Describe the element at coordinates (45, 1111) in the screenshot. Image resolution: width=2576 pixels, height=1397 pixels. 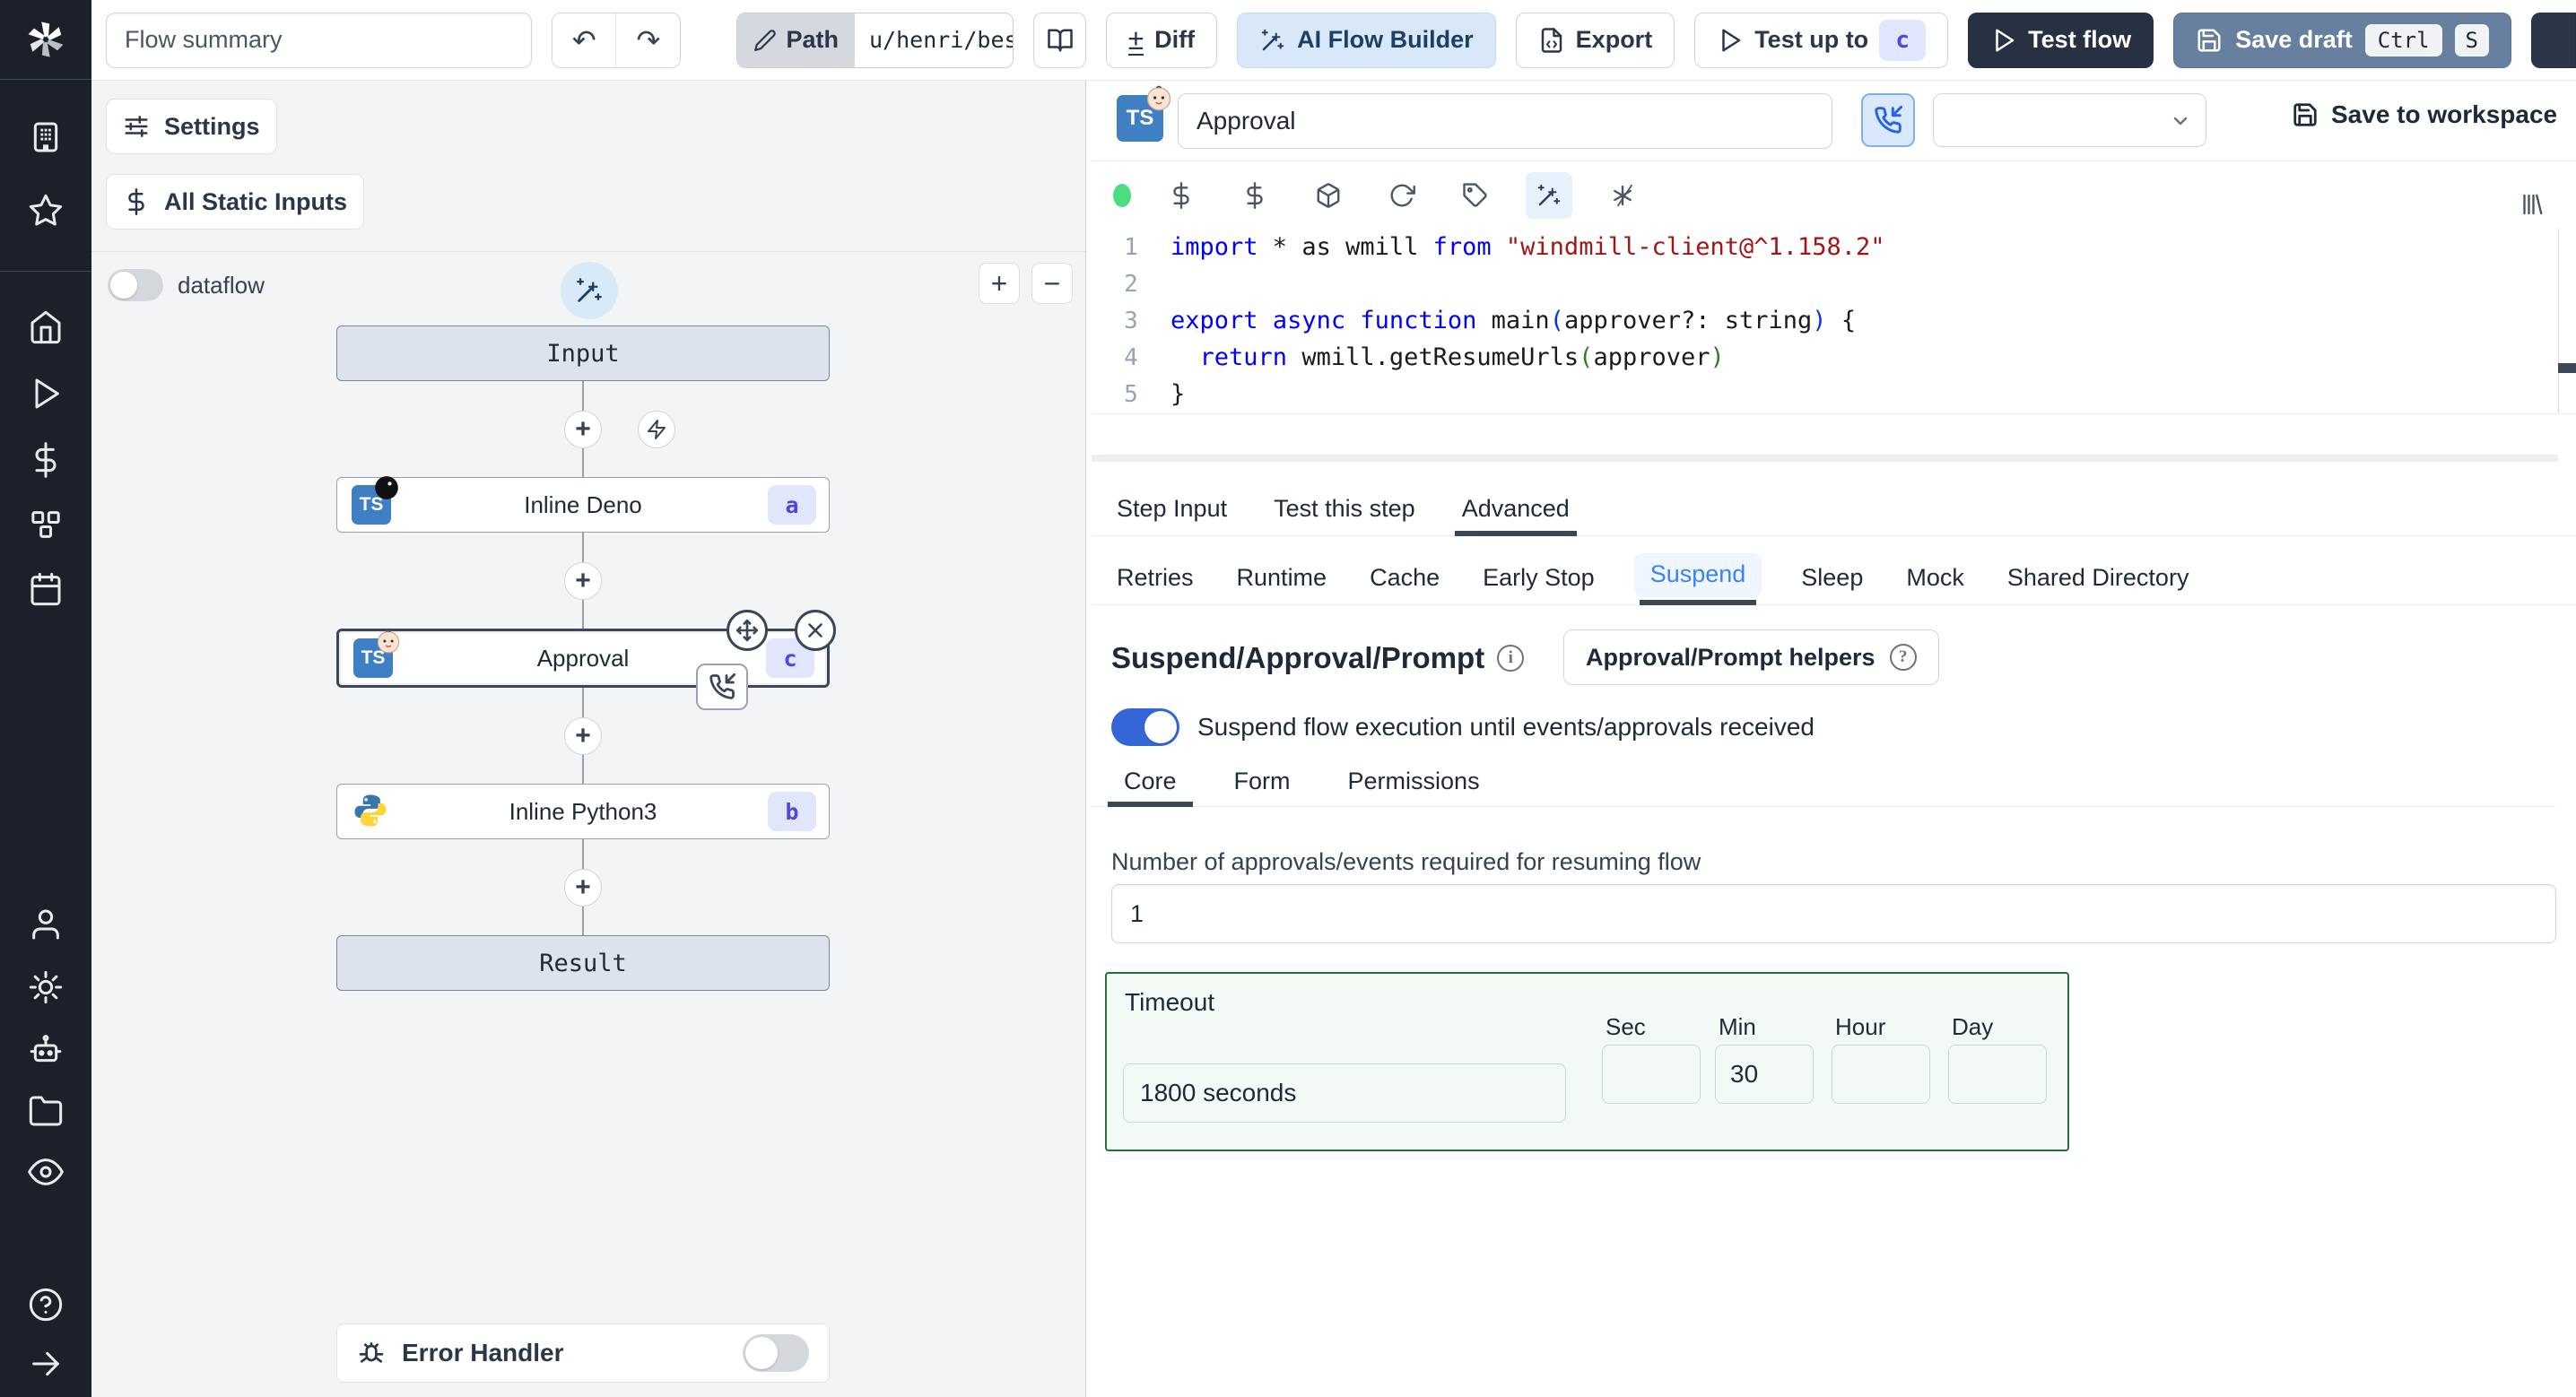
I see `folders-icon` at that location.